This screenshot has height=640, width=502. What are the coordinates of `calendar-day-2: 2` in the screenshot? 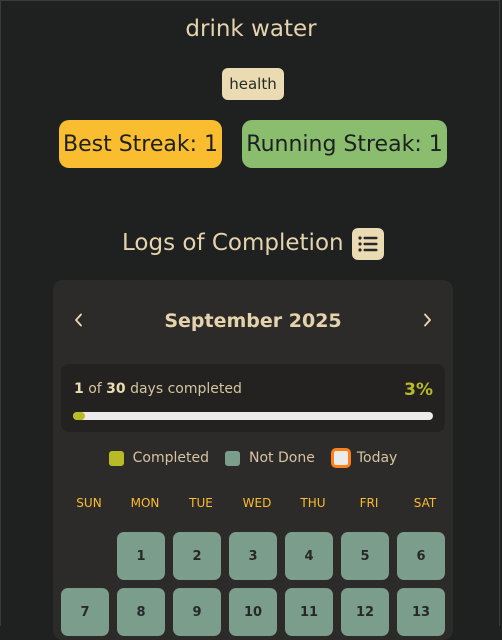 It's located at (197, 556).